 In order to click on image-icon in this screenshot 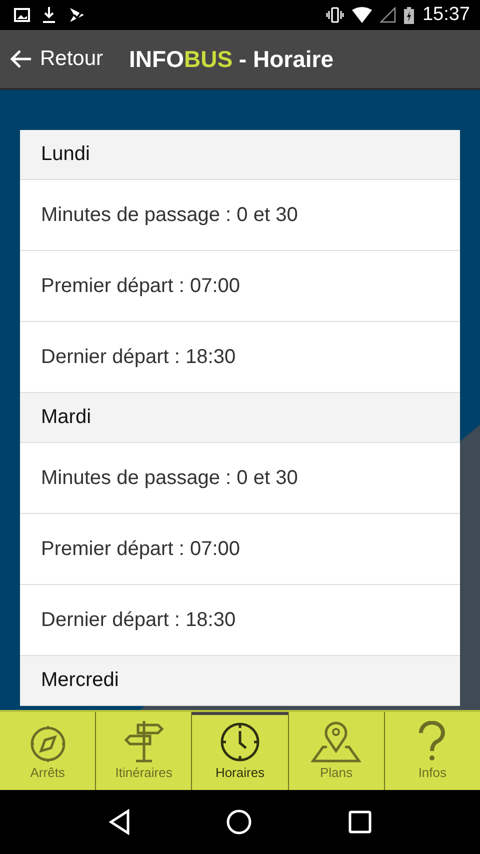, I will do `click(22, 15)`.